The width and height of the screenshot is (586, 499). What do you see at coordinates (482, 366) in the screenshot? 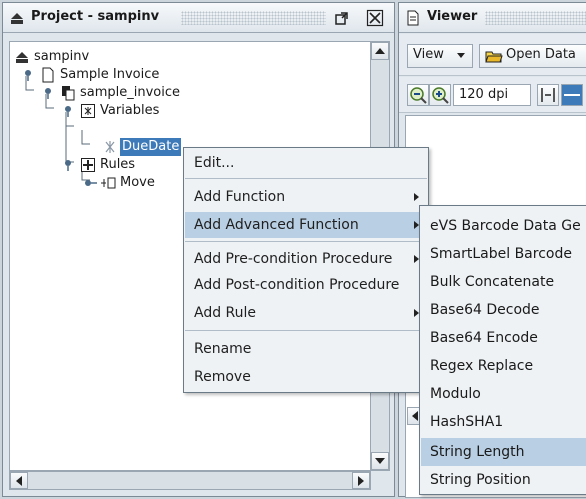
I see `submenu-item-label: Regex Replace` at bounding box center [482, 366].